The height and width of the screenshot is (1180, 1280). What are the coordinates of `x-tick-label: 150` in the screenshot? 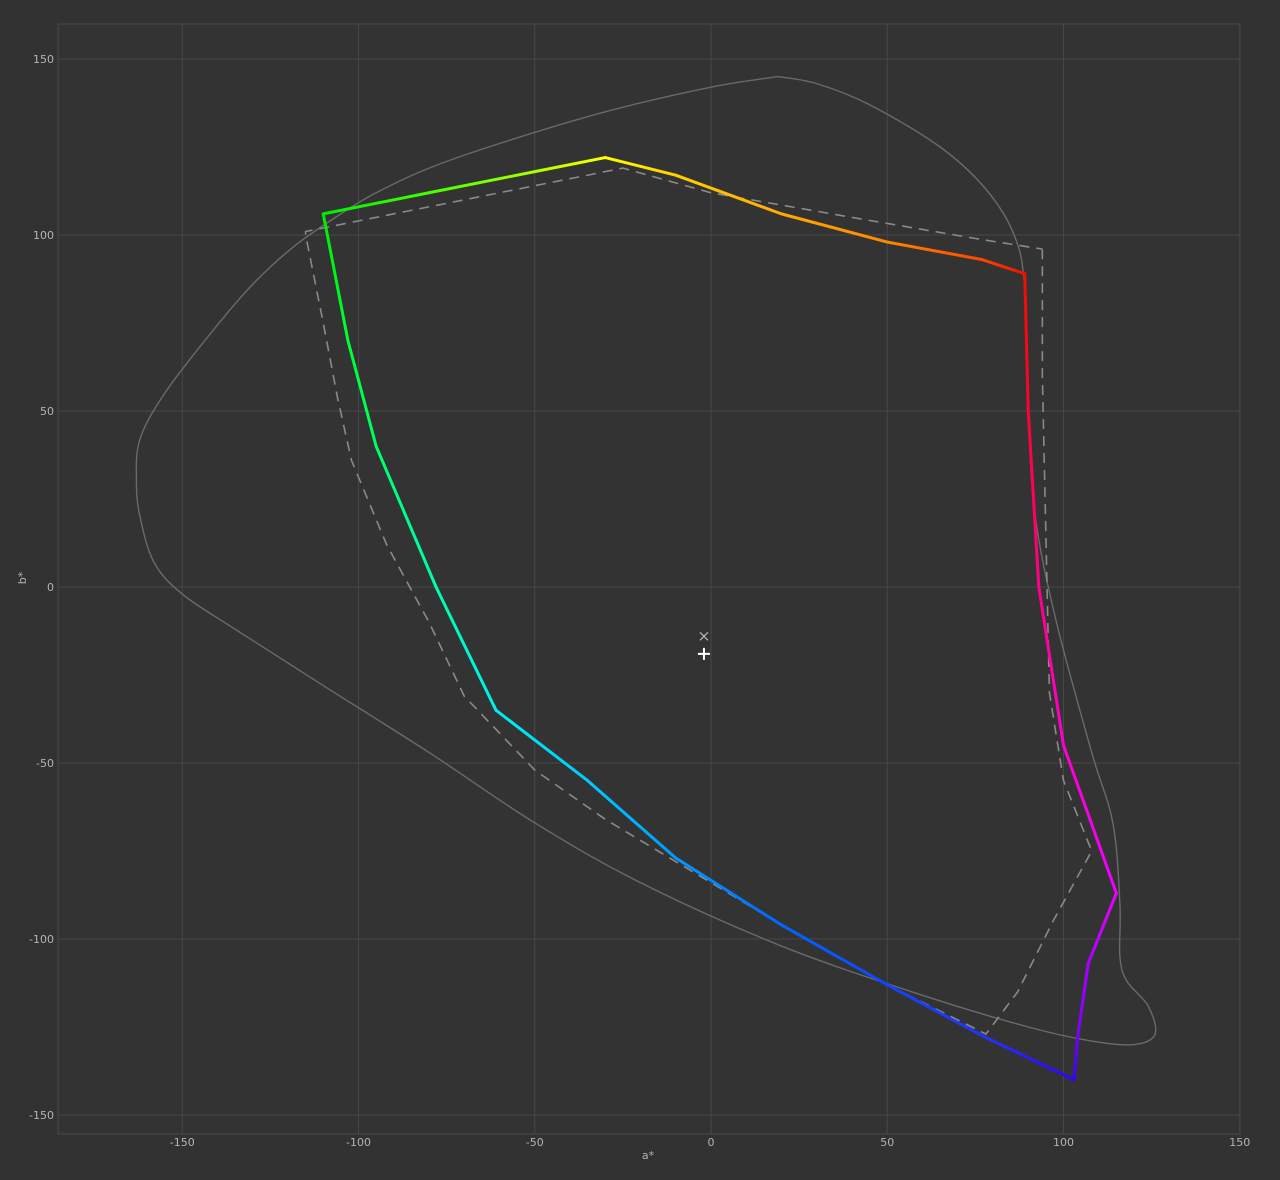 It's located at (1239, 1142).